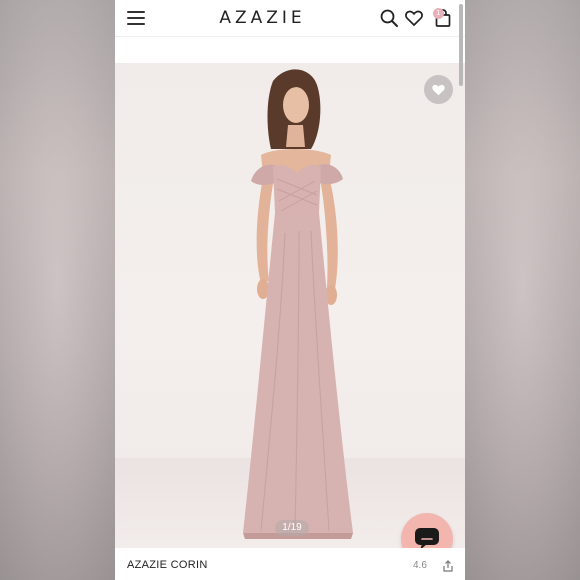  I want to click on page-scrollbar, so click(461, 45).